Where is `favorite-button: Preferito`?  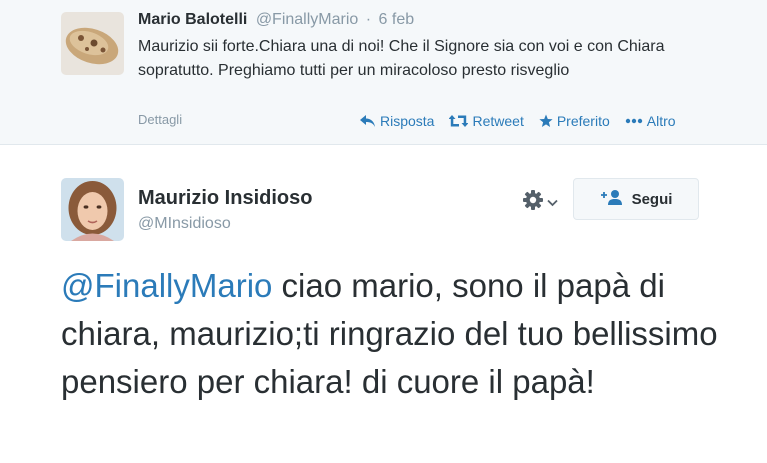
favorite-button: Preferito is located at coordinates (574, 121).